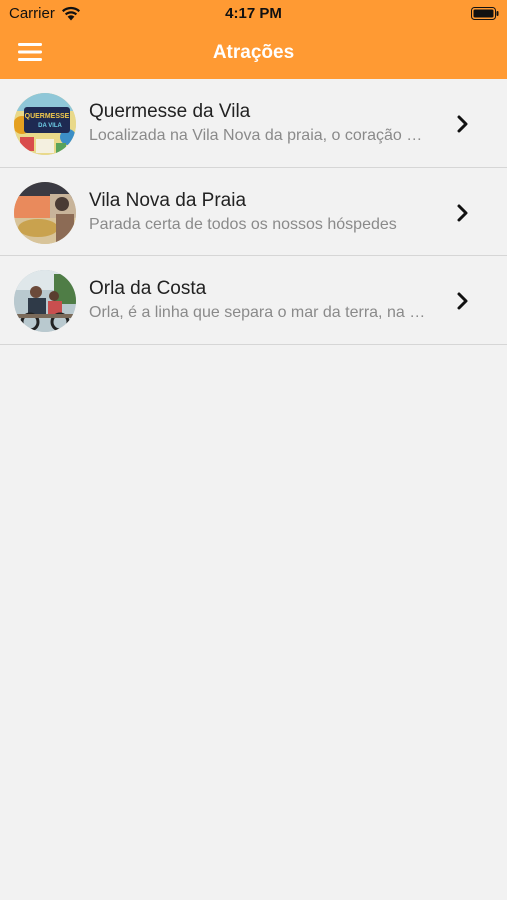 The height and width of the screenshot is (900, 507). I want to click on page-title: Atrações, so click(253, 52).